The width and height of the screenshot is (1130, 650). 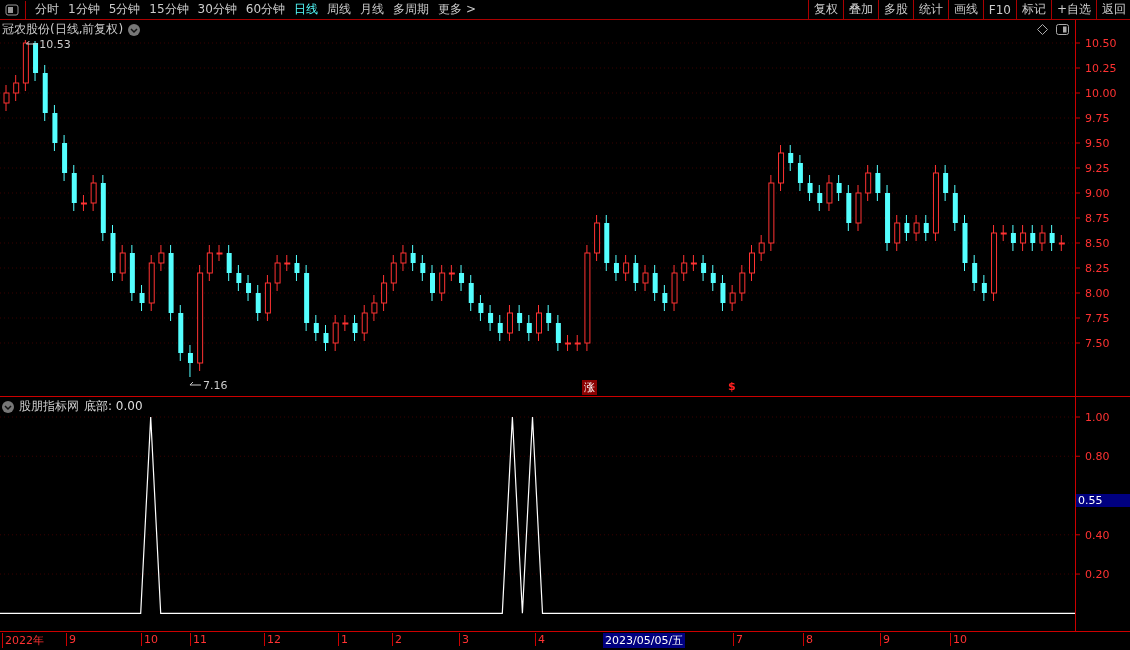 What do you see at coordinates (808, 639) in the screenshot?
I see `date-axis-label: 8` at bounding box center [808, 639].